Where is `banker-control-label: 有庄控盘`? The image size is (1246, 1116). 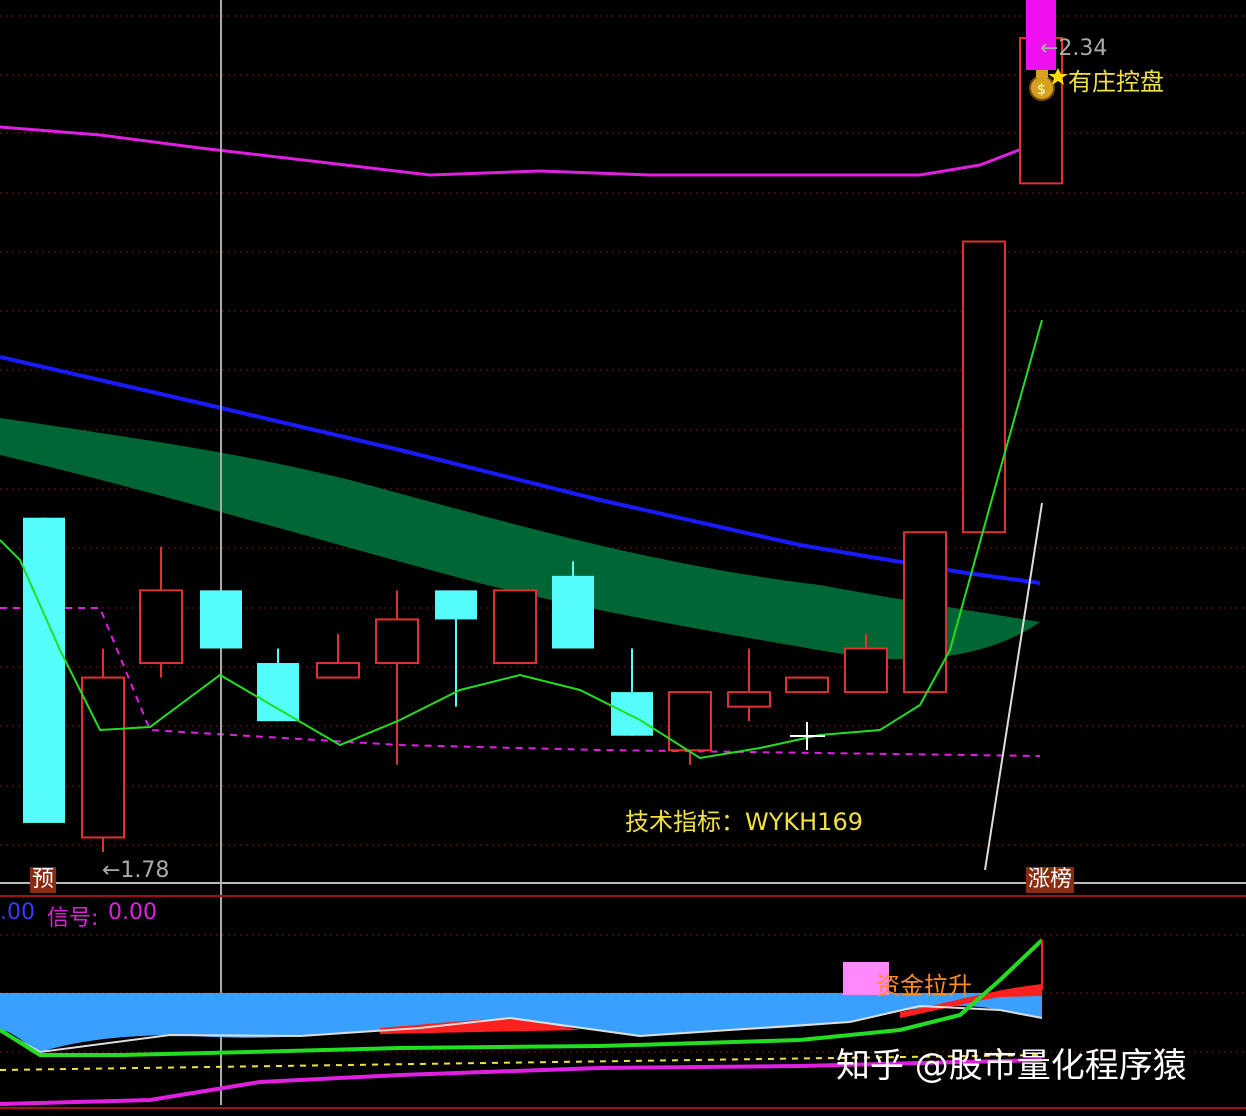 banker-control-label: 有庄控盘 is located at coordinates (1116, 82).